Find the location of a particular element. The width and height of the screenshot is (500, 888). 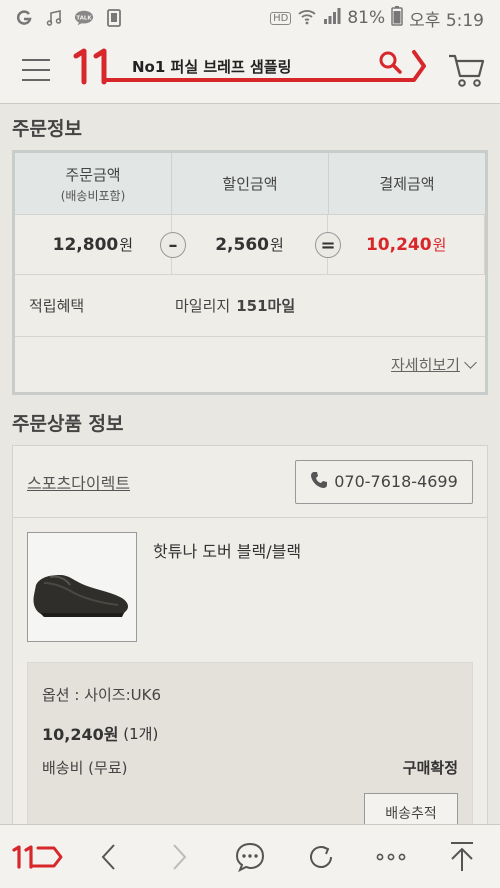

order-amount-unit: 원 is located at coordinates (126, 245).